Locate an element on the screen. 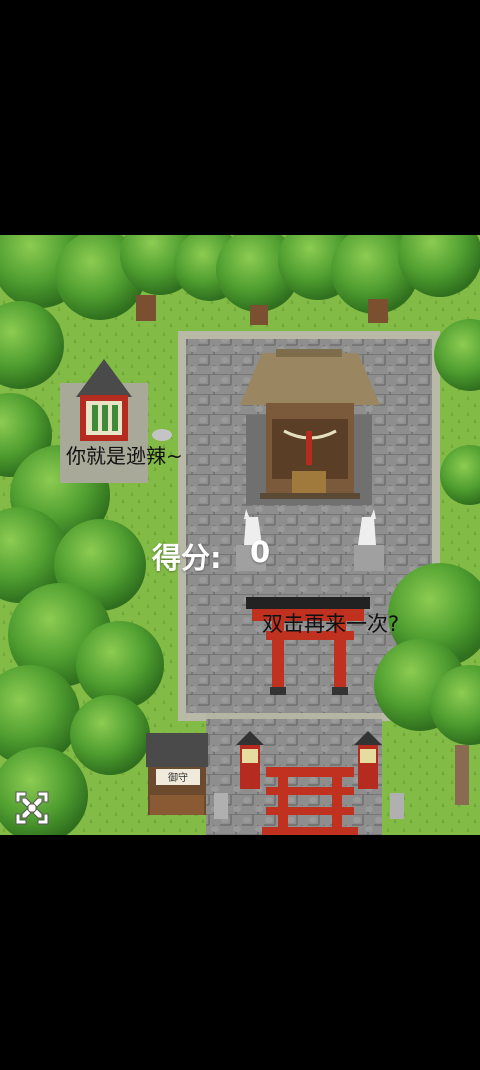 This screenshot has width=480, height=1070. score-value: 0 is located at coordinates (260, 552).